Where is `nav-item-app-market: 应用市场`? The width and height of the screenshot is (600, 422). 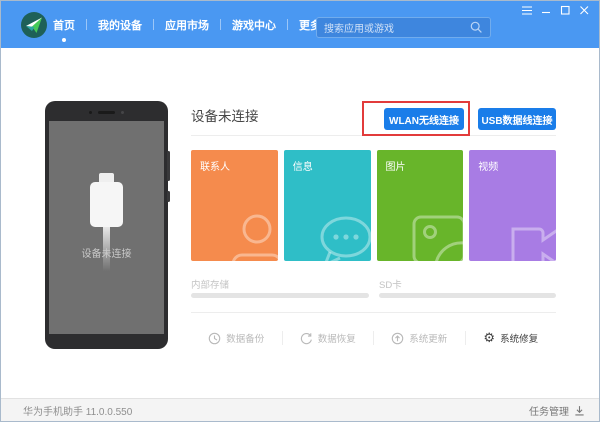
nav-item-app-market: 应用市场 is located at coordinates (187, 24).